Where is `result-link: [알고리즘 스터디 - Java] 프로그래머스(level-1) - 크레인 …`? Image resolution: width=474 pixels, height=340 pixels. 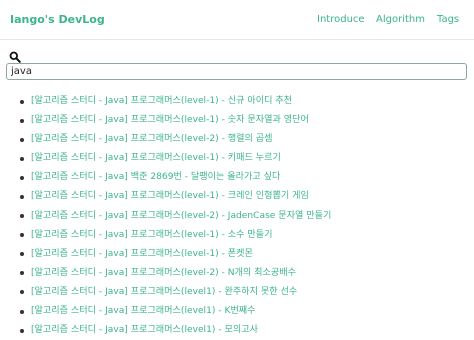 result-link: [알고리즘 스터디 - Java] 프로그래머스(level-1) - 크레인 … is located at coordinates (170, 196).